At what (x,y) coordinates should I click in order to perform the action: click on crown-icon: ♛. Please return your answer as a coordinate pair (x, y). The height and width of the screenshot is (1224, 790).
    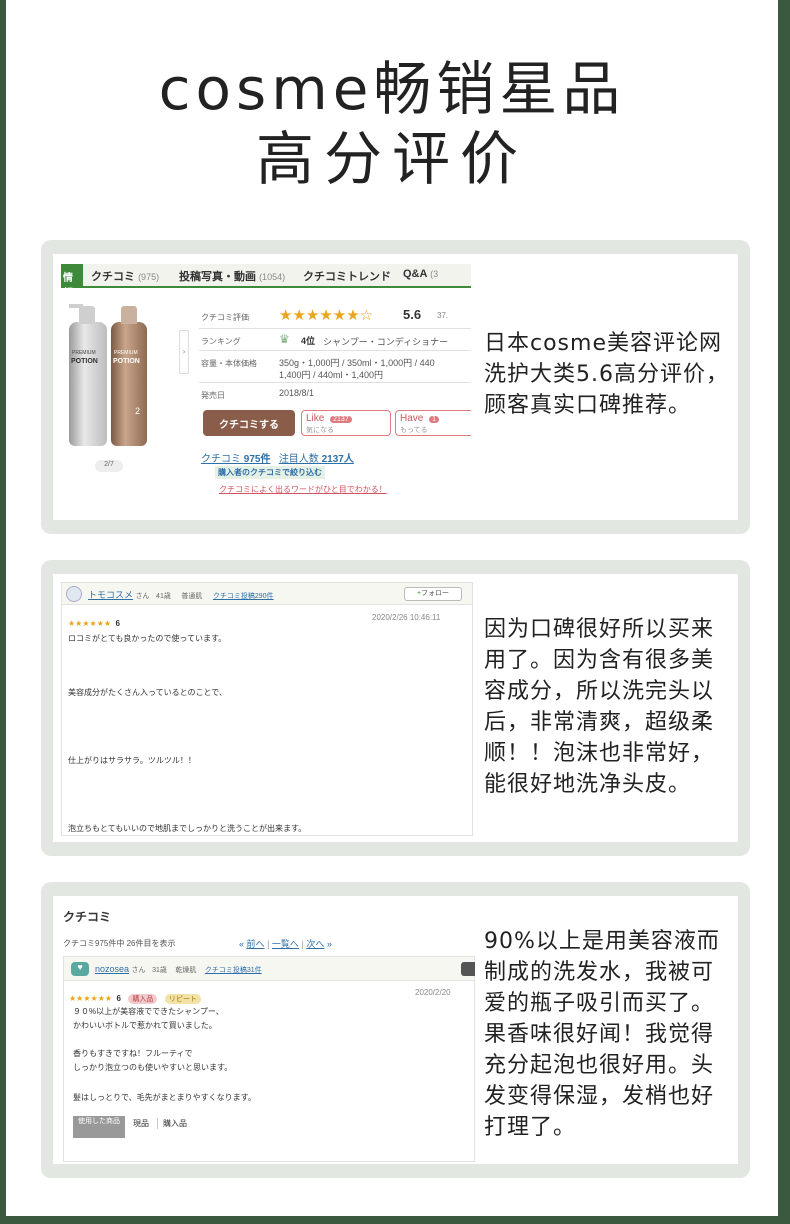
    Looking at the image, I should click on (284, 339).